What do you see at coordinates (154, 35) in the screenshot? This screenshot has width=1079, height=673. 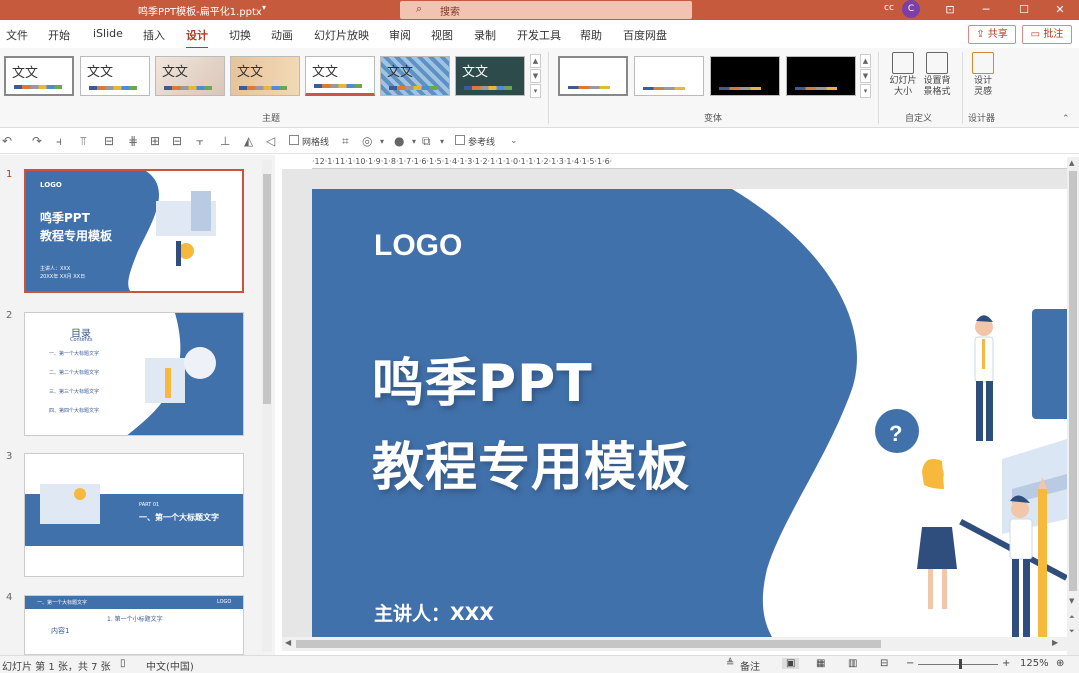 I see `tab-insert: 插入` at bounding box center [154, 35].